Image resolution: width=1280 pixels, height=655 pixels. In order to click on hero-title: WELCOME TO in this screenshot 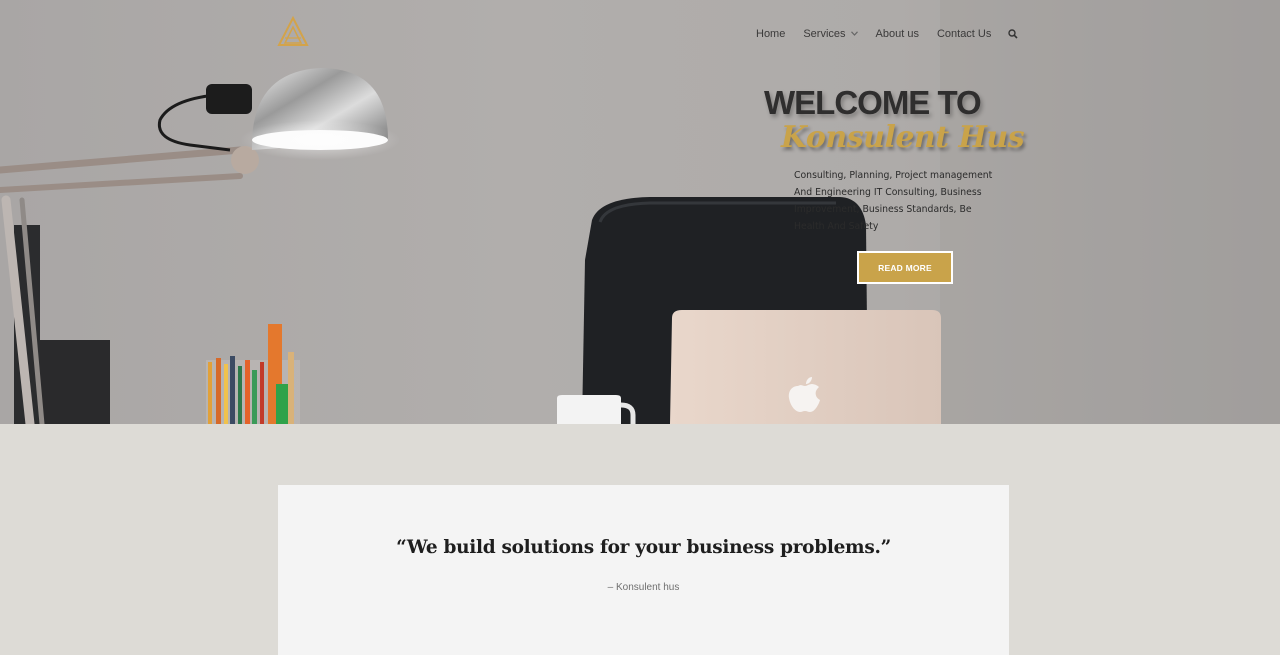, I will do `click(873, 102)`.